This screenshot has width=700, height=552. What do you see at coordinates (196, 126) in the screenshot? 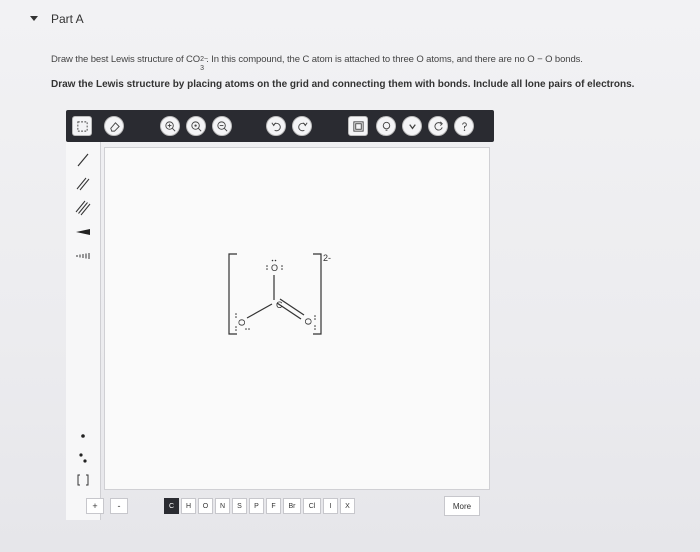
I see `zoom-in-icon` at bounding box center [196, 126].